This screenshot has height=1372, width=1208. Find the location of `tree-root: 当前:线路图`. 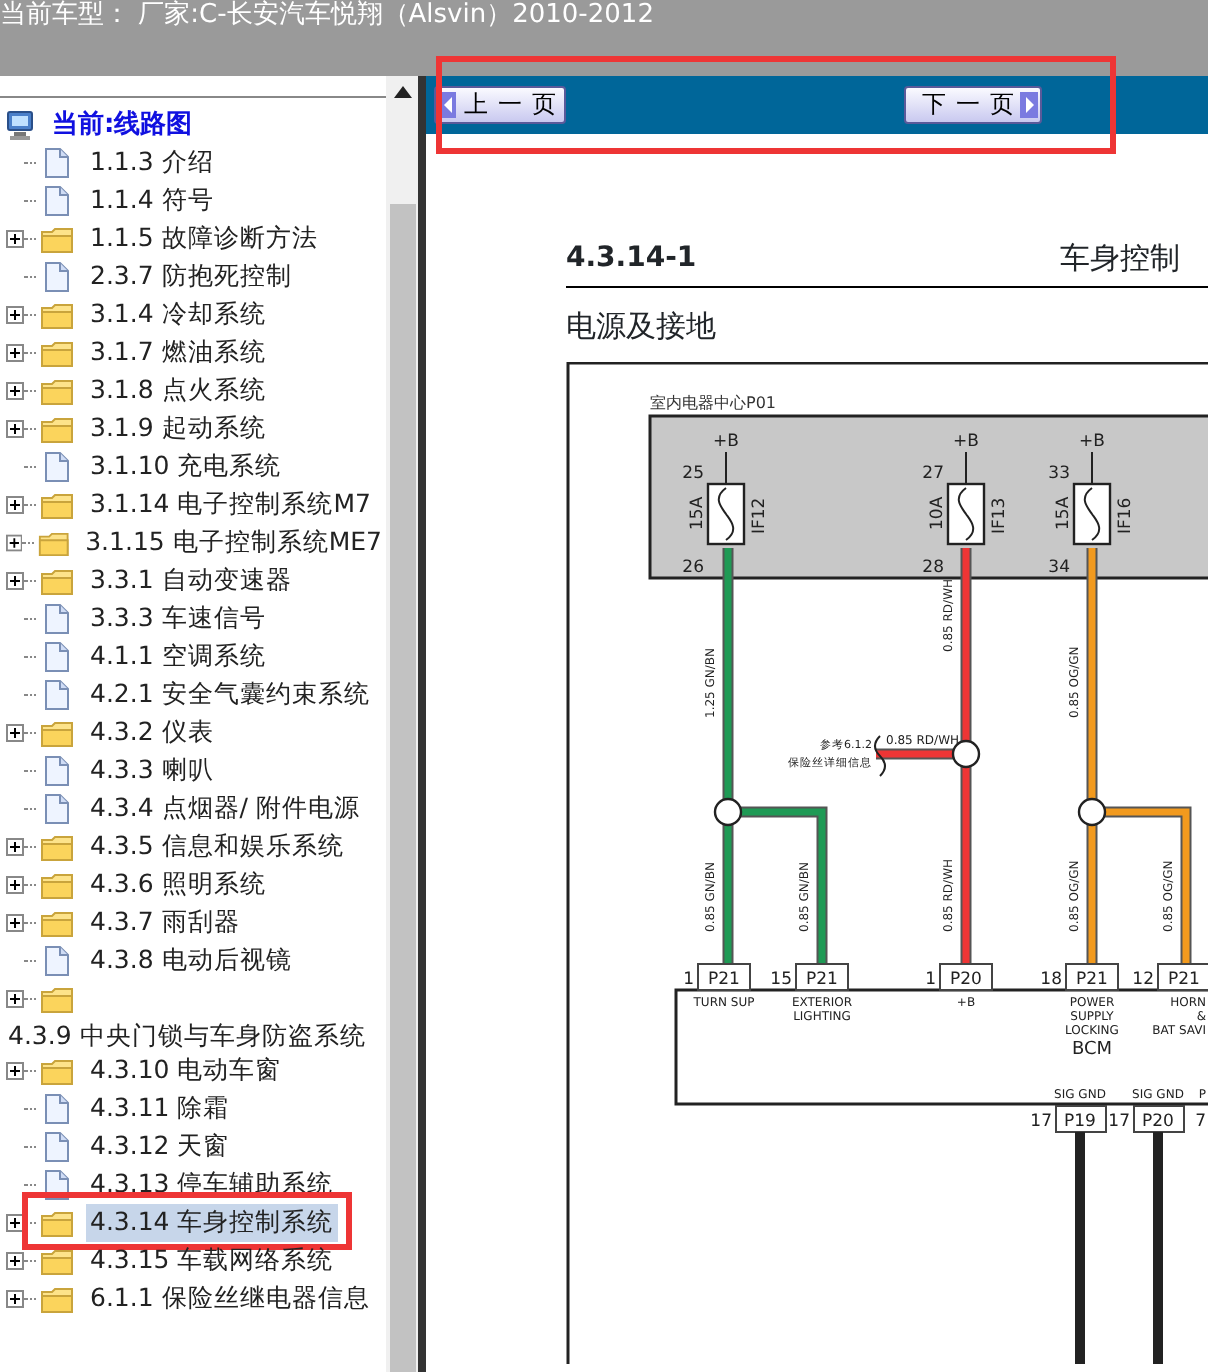

tree-root: 当前:线路图 is located at coordinates (122, 125).